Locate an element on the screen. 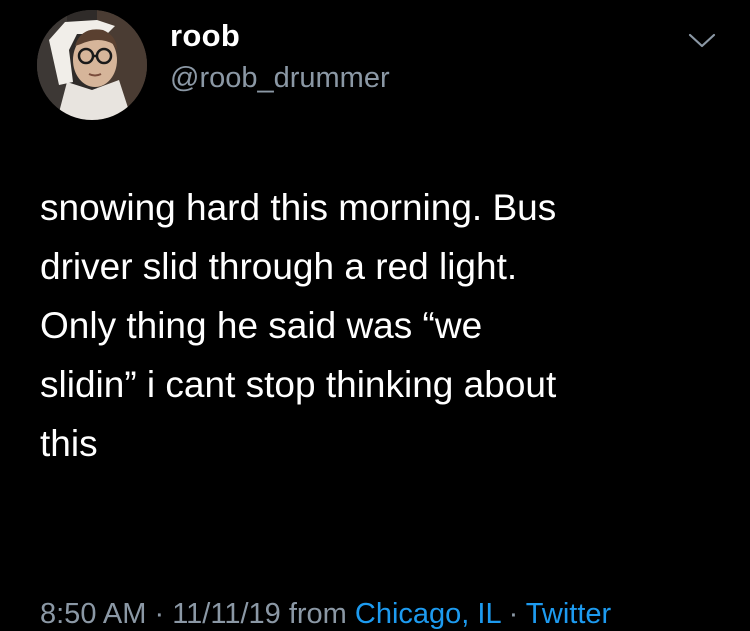 Image resolution: width=750 pixels, height=631 pixels. avatar is located at coordinates (92, 65).